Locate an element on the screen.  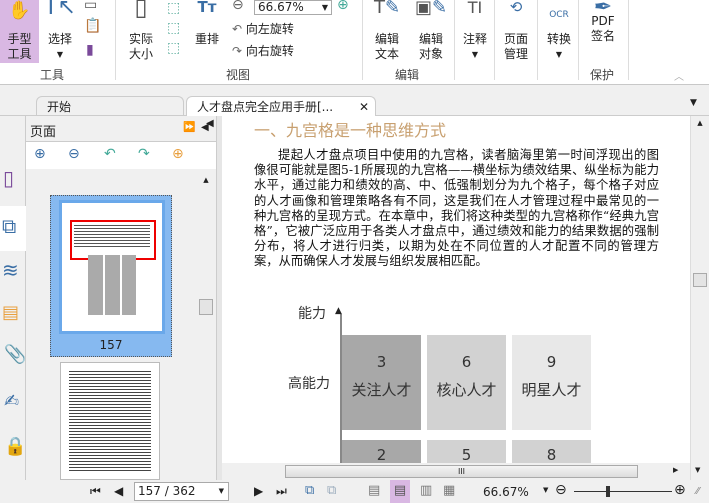
bookmarks-icon: ▯ is located at coordinates (8, 178).